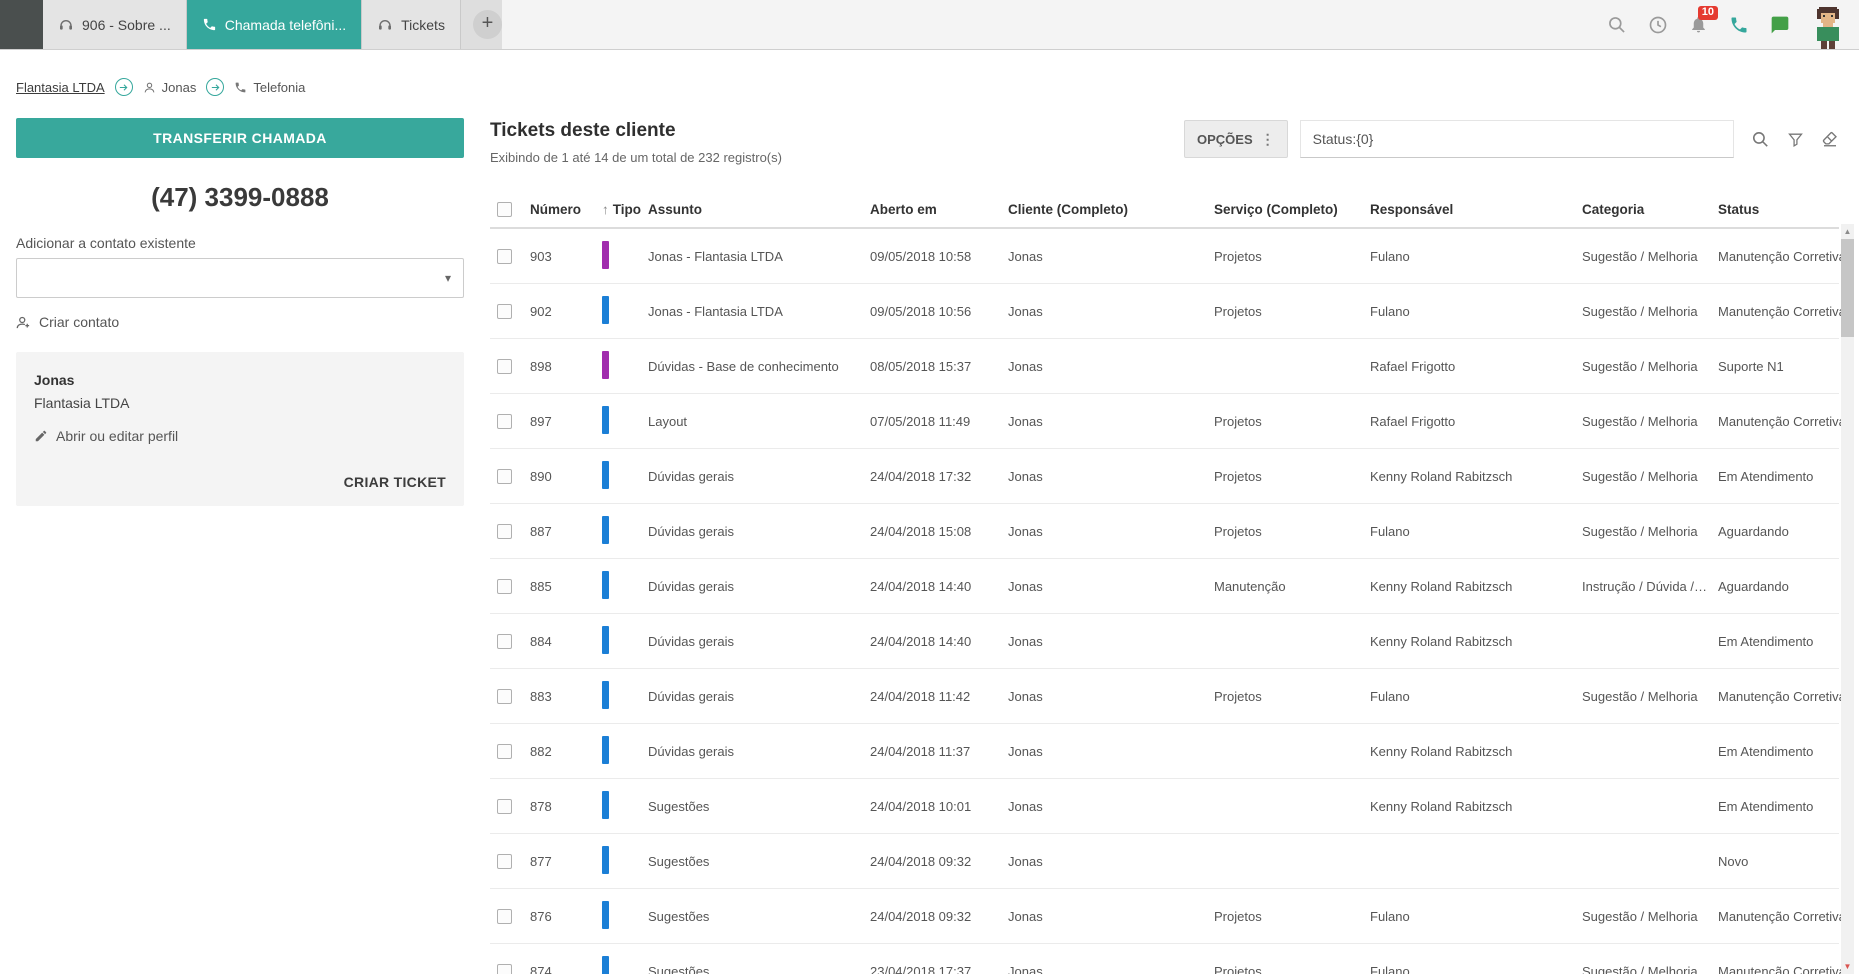 This screenshot has width=1859, height=974. What do you see at coordinates (240, 322) in the screenshot?
I see `create-contact-link: Criar contato` at bounding box center [240, 322].